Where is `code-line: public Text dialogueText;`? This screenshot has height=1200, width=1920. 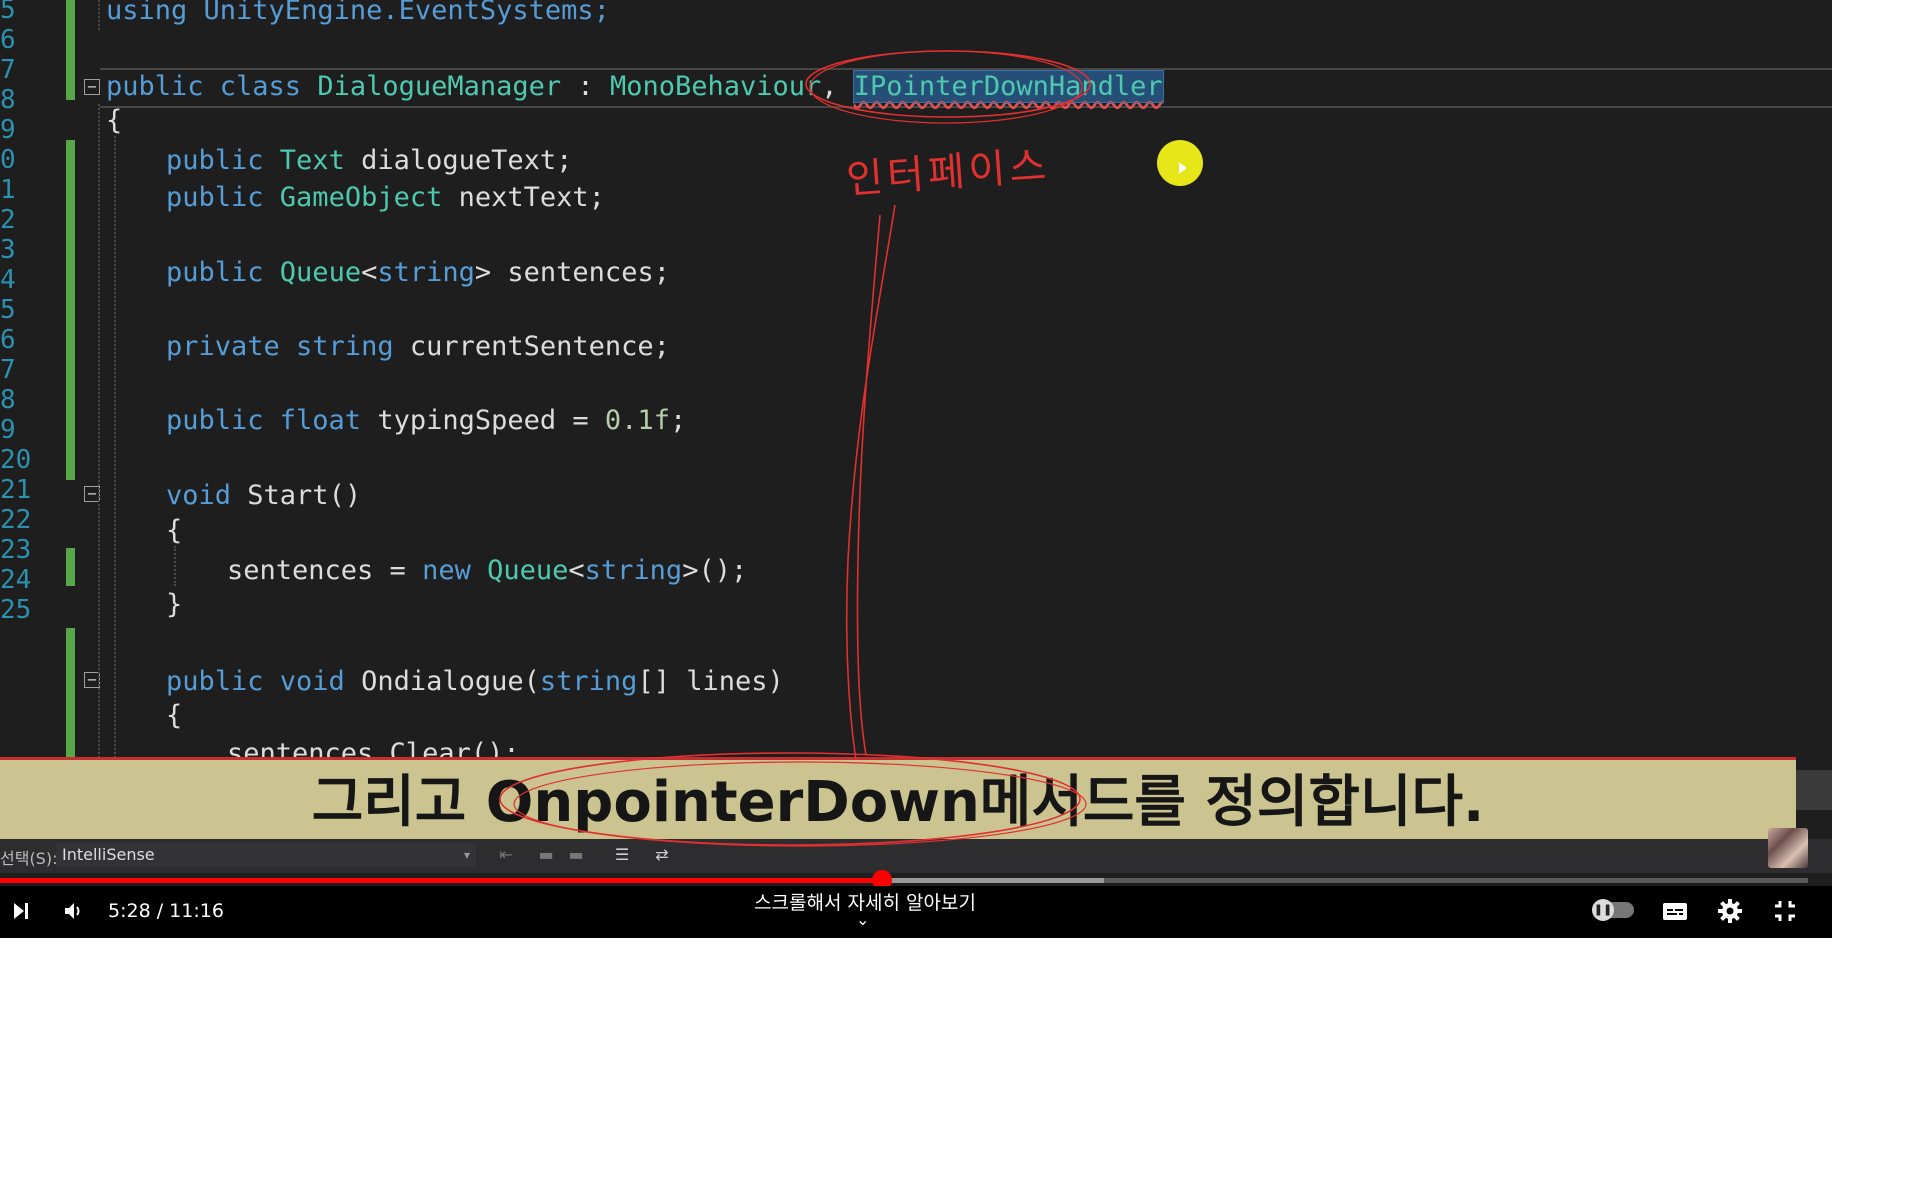 code-line: public Text dialogueText; is located at coordinates (369, 160).